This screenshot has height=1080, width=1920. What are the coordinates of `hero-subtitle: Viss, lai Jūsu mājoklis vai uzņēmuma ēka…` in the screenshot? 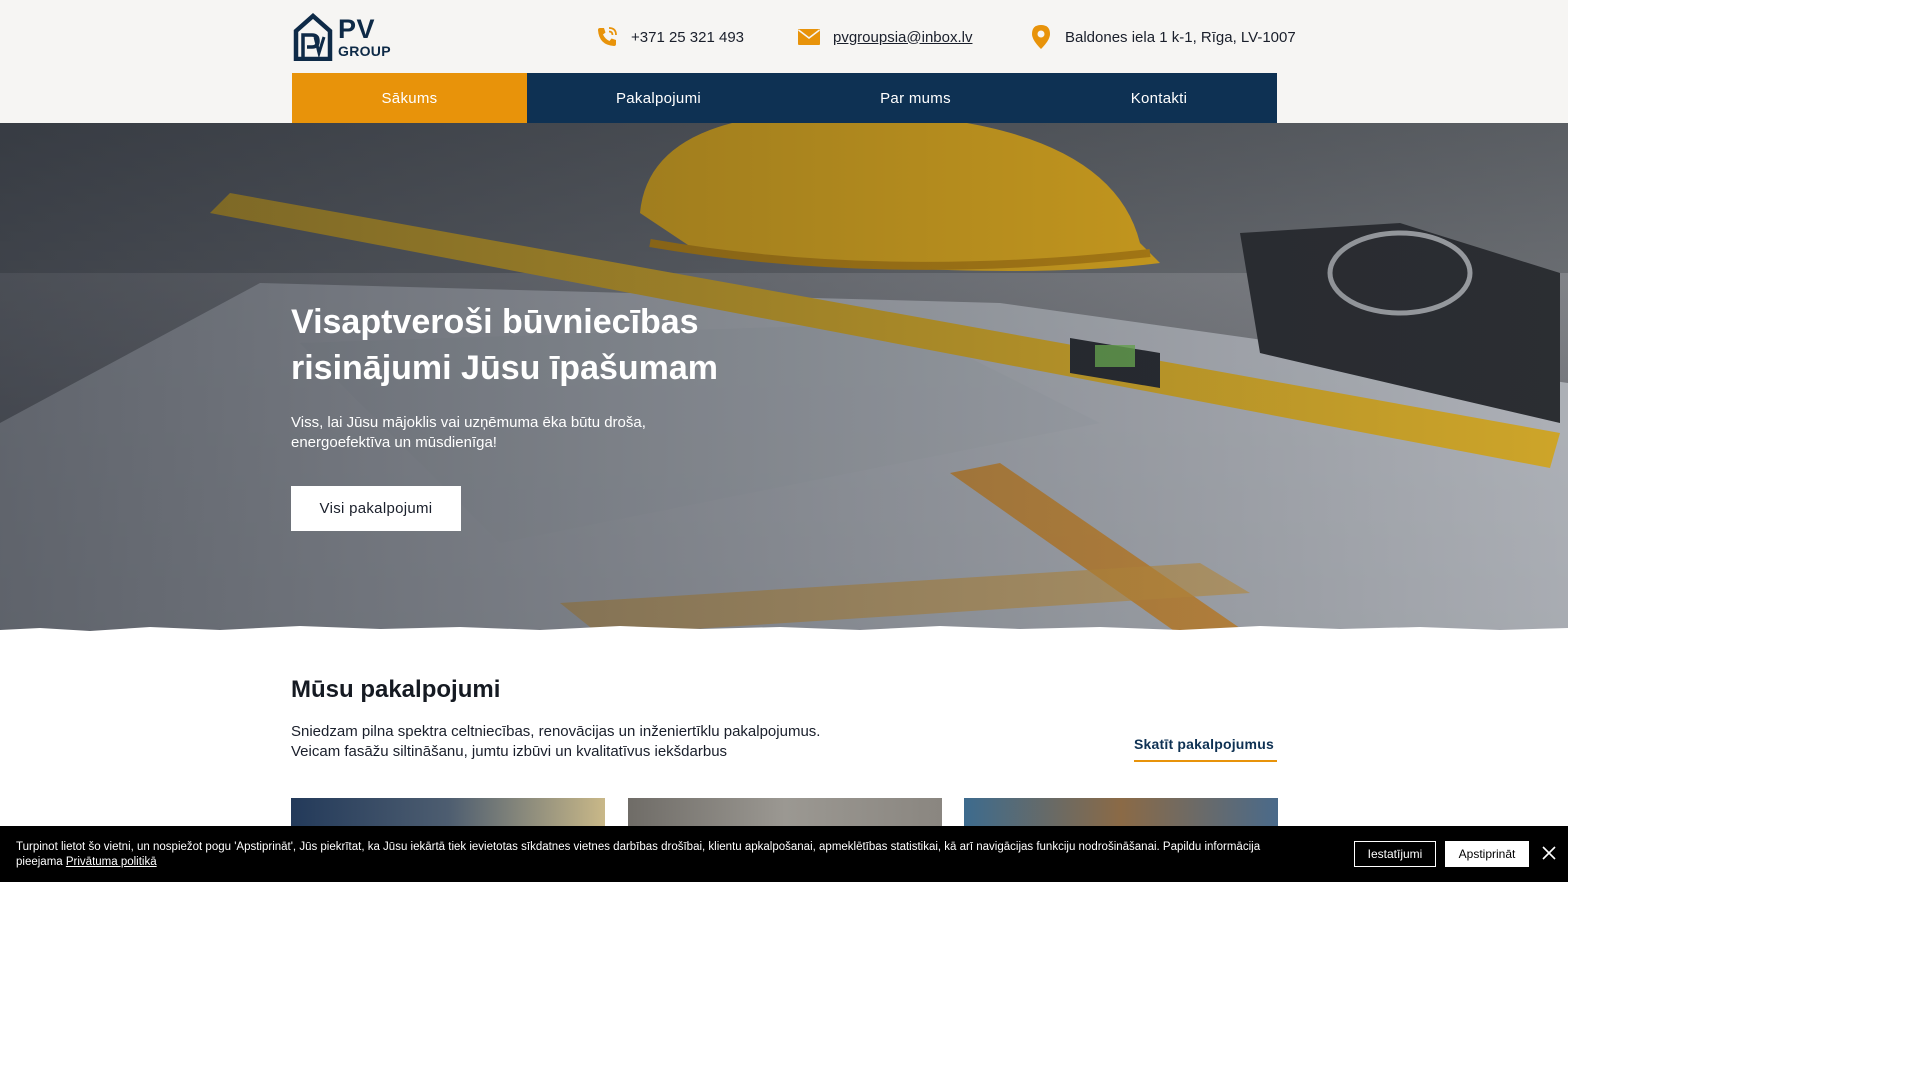 It's located at (468, 432).